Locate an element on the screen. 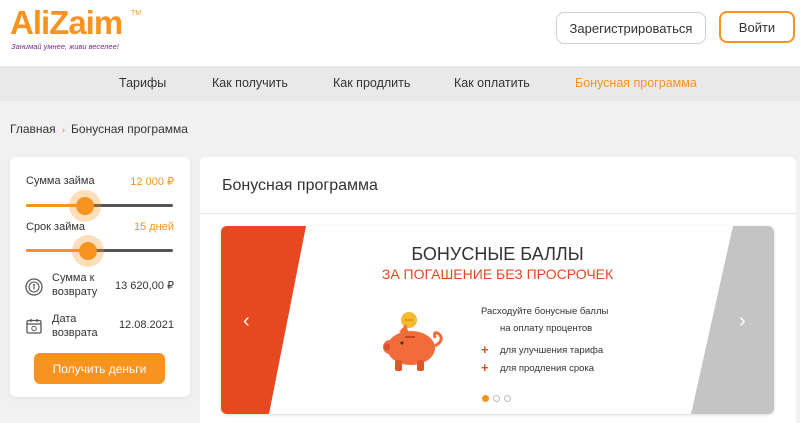  amount-slider is located at coordinates (99, 206).